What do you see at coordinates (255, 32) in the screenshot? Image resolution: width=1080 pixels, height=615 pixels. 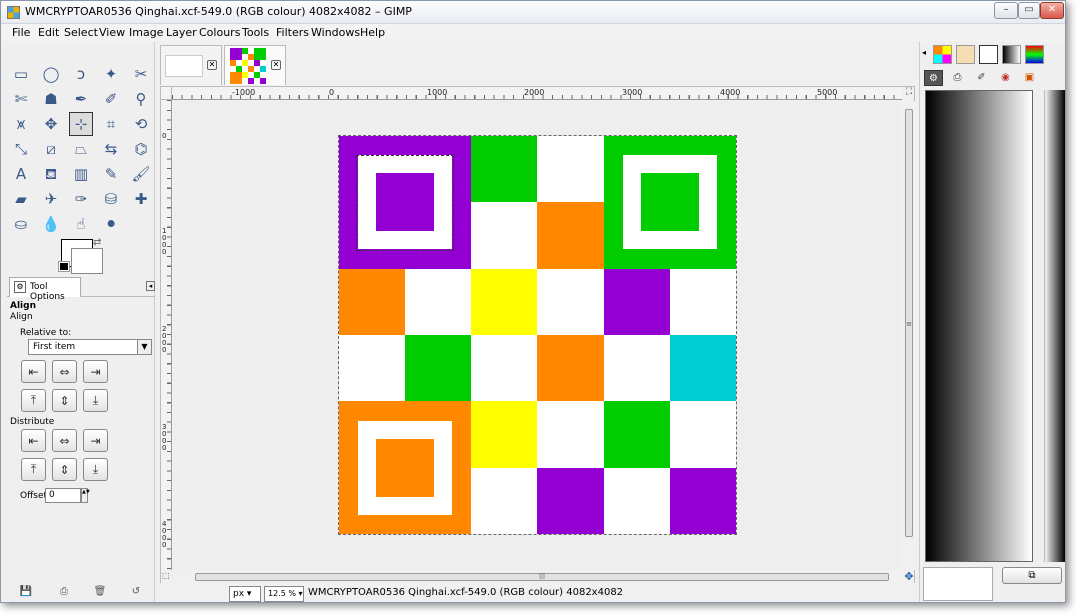 I see `menu-tools: Tools` at bounding box center [255, 32].